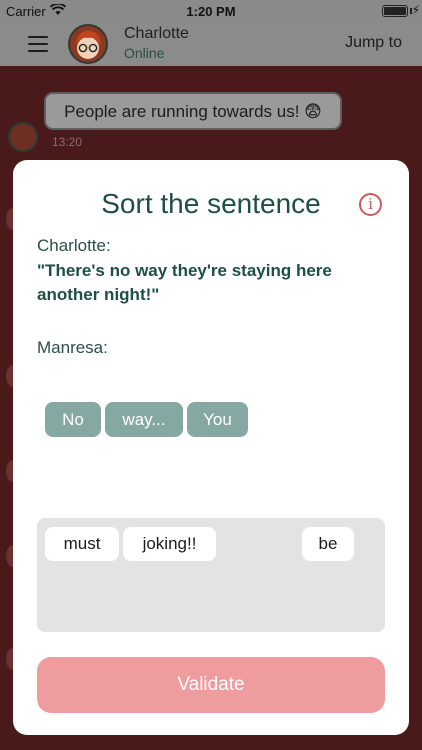  Describe the element at coordinates (373, 43) in the screenshot. I see `jump-to-button: Jump to` at that location.